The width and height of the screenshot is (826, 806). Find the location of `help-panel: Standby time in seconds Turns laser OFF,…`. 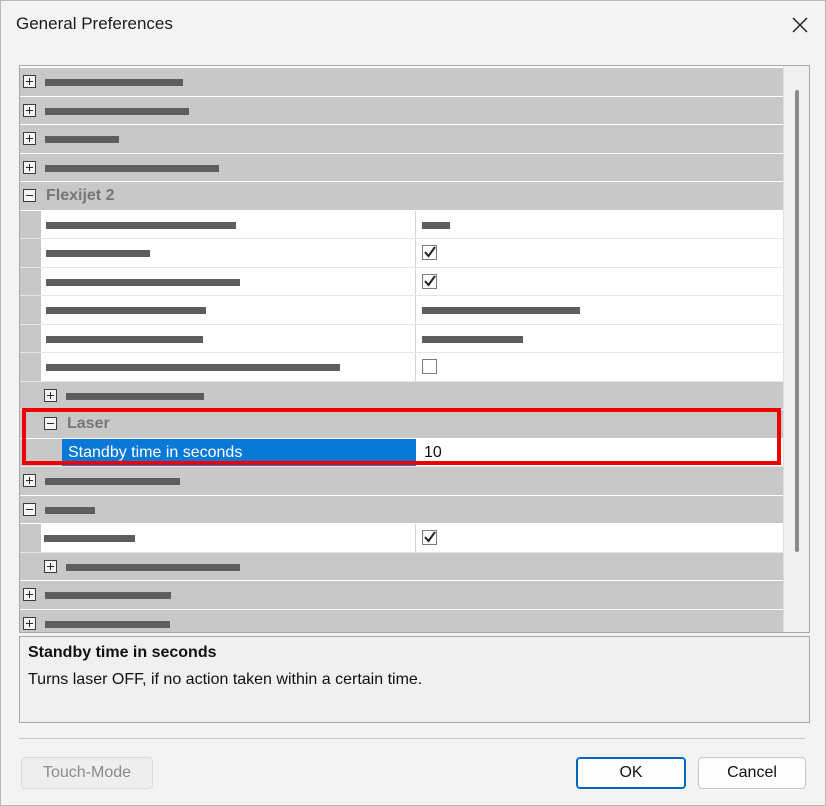

help-panel: Standby time in seconds Turns laser OFF,… is located at coordinates (414, 679).